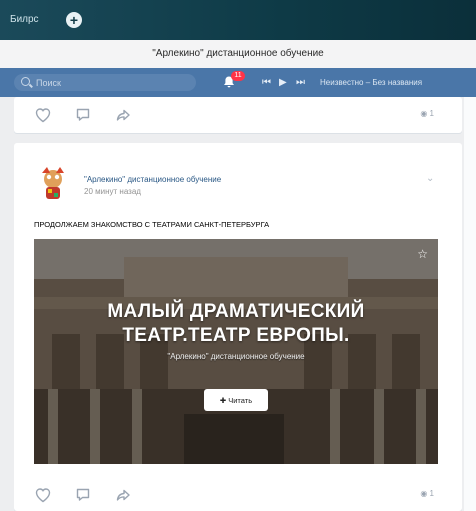  What do you see at coordinates (236, 311) in the screenshot?
I see `banner-title-line1: МАЛЫЙ ДРАМАТИЧЕСКИЙ` at bounding box center [236, 311].